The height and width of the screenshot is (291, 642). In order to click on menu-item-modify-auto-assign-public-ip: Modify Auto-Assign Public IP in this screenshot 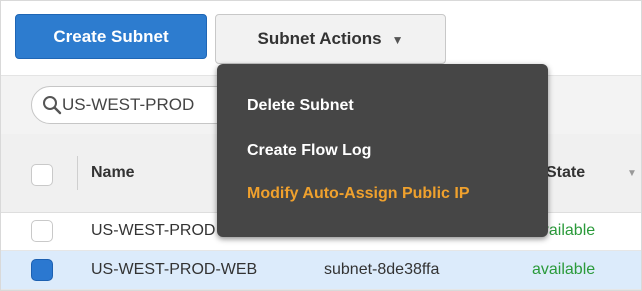, I will do `click(358, 194)`.